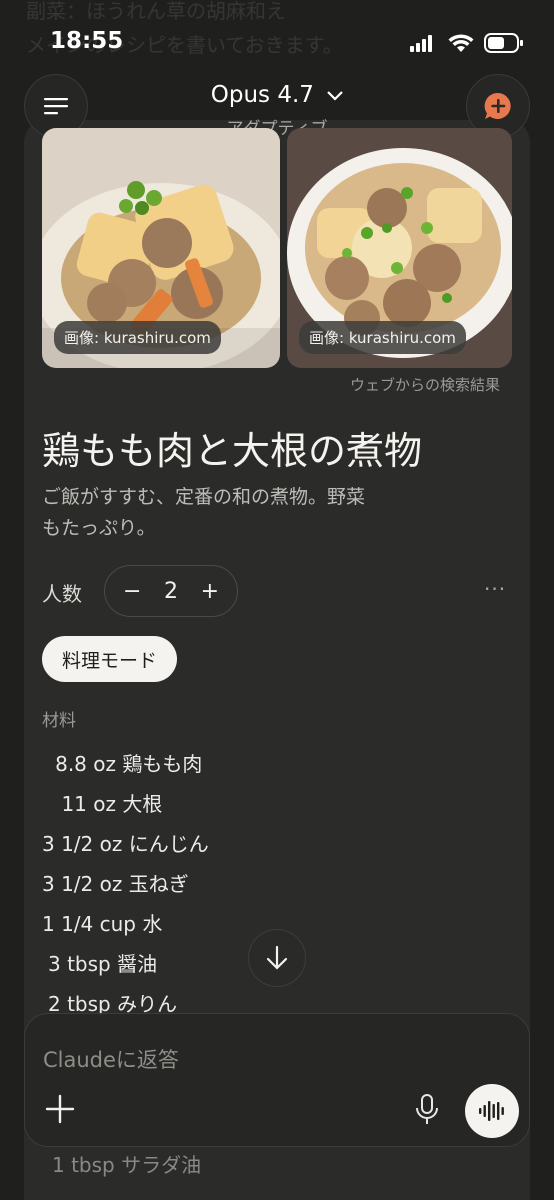 This screenshot has width=554, height=1200. I want to click on ingredient-row: 1 1/4 cup 水, so click(102, 922).